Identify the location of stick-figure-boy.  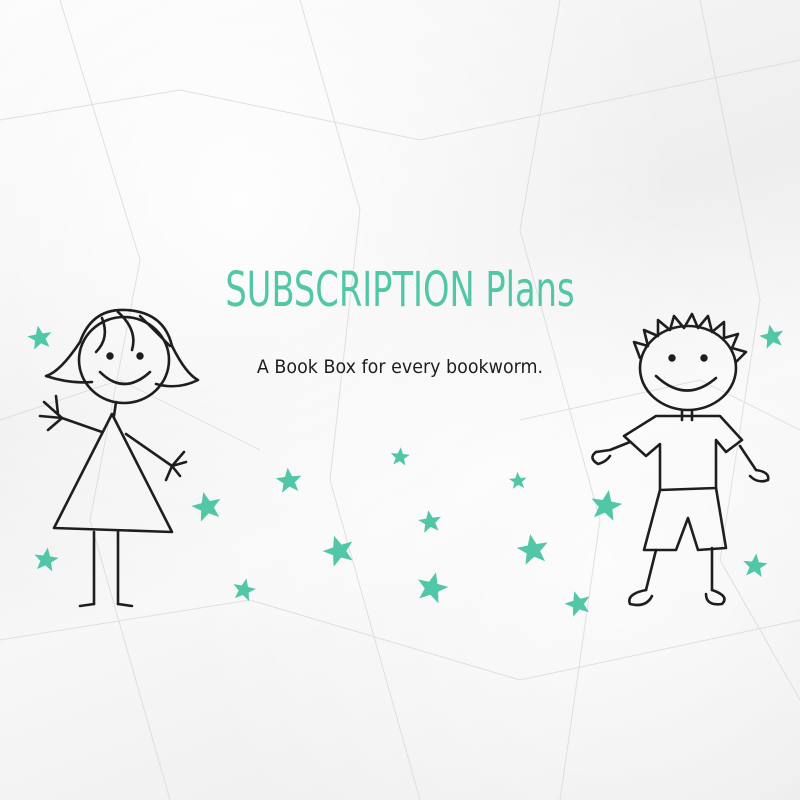
(680, 459).